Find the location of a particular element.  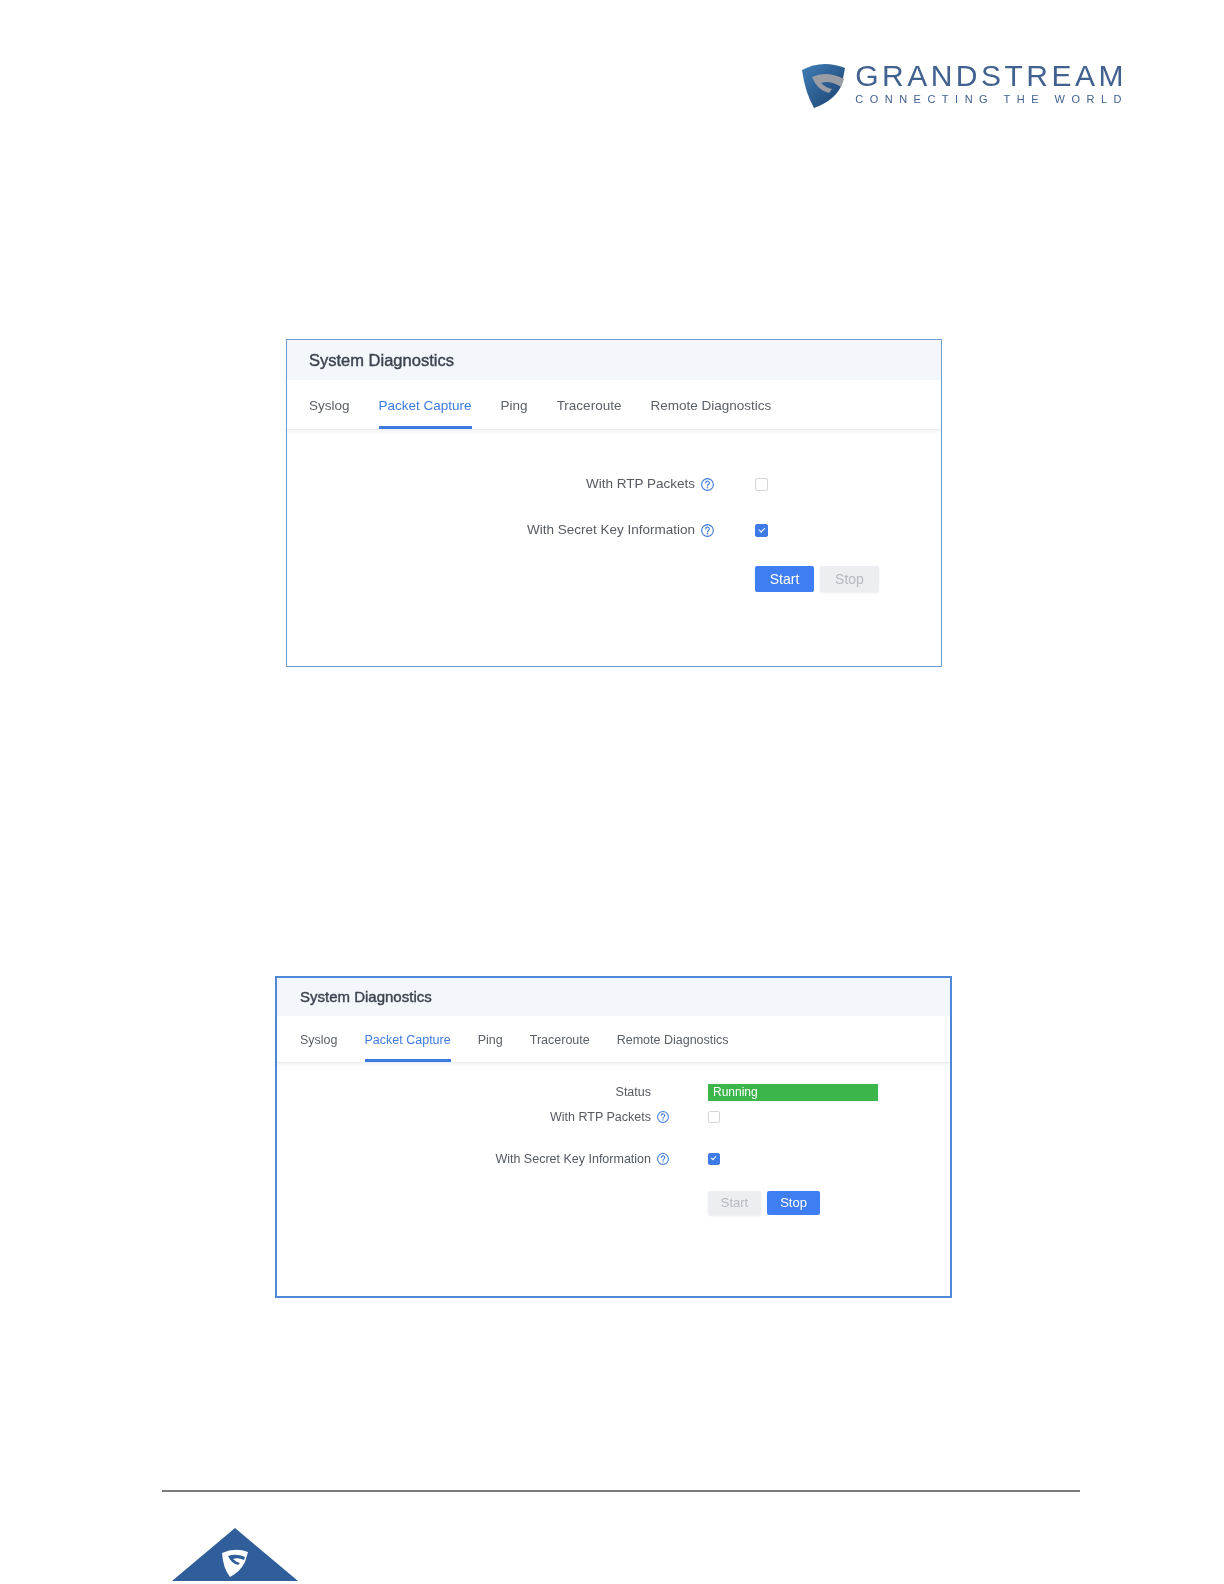

action-button: Stop is located at coordinates (793, 1203).